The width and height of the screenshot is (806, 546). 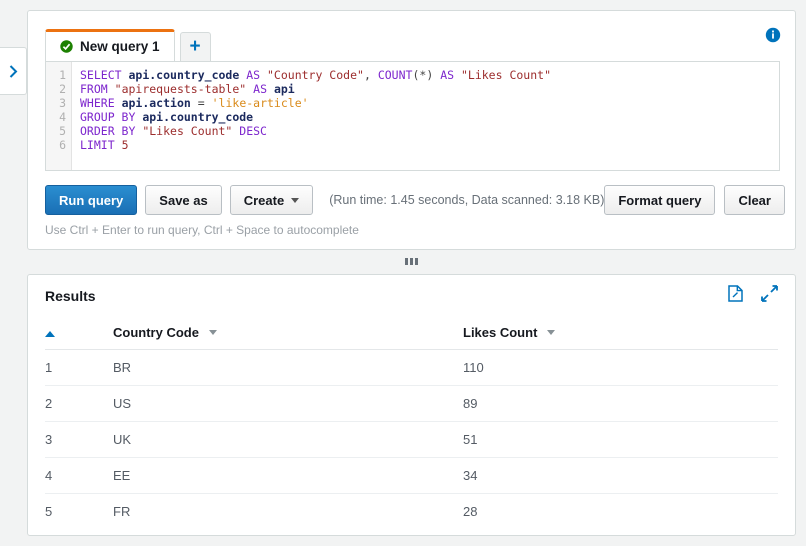 I want to click on clear-label: Clear, so click(x=754, y=200).